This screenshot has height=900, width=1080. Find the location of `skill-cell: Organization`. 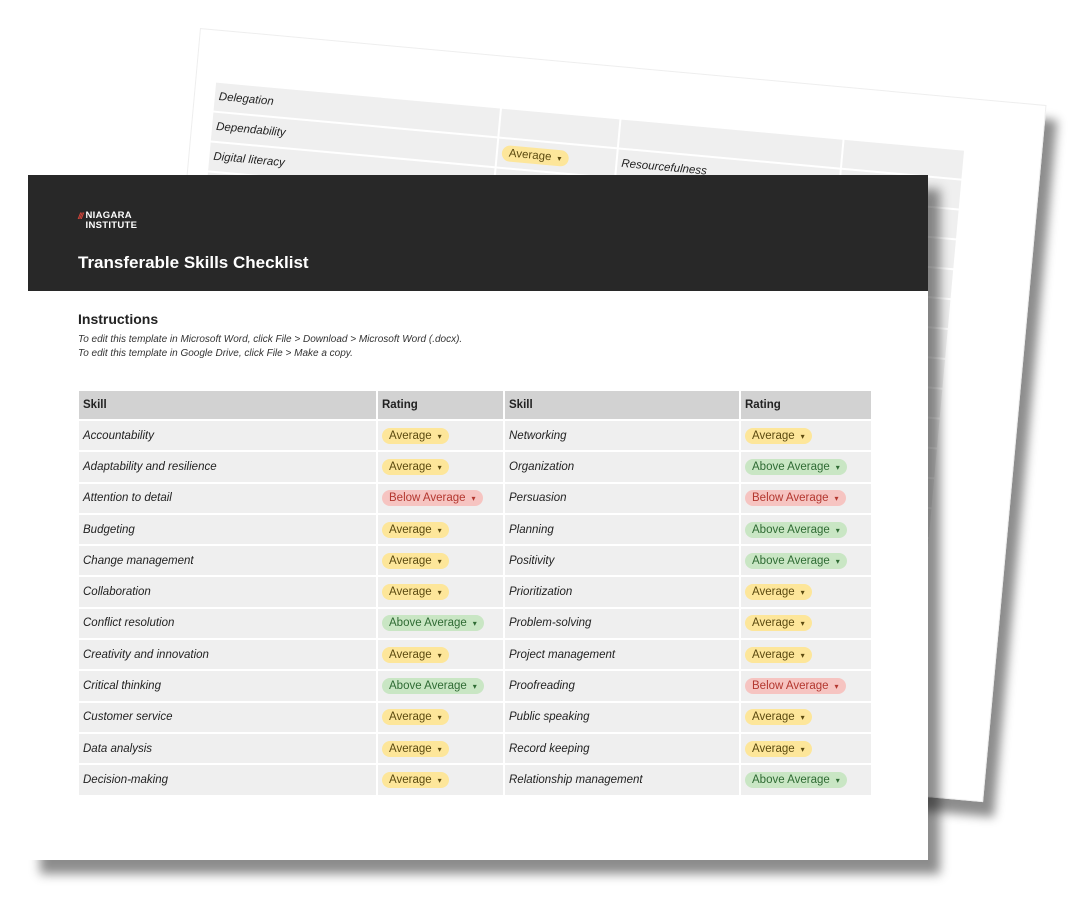

skill-cell: Organization is located at coordinates (622, 467).